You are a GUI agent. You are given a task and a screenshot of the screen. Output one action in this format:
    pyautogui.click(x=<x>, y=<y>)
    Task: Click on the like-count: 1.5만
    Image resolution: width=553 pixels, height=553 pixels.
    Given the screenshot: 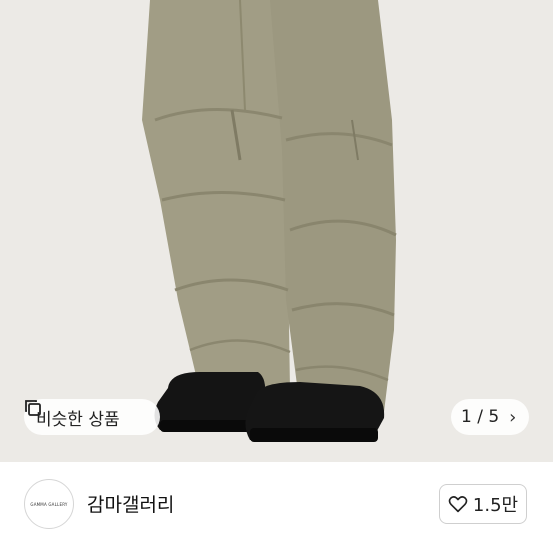 What is the action you would take?
    pyautogui.click(x=495, y=505)
    